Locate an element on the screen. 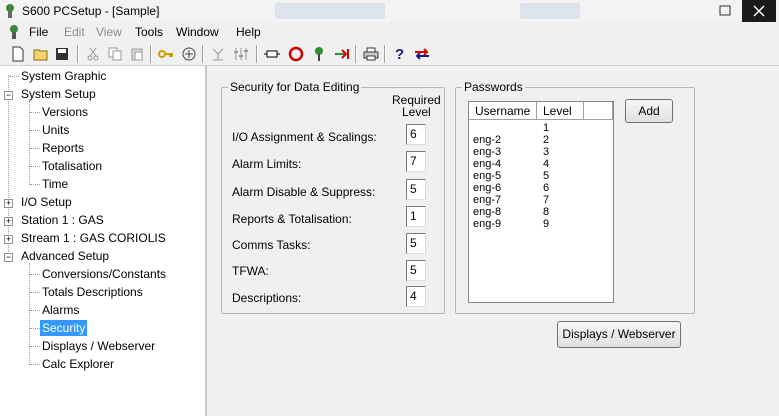 Image resolution: width=779 pixels, height=416 pixels. tree-item-time: Time is located at coordinates (55, 184).